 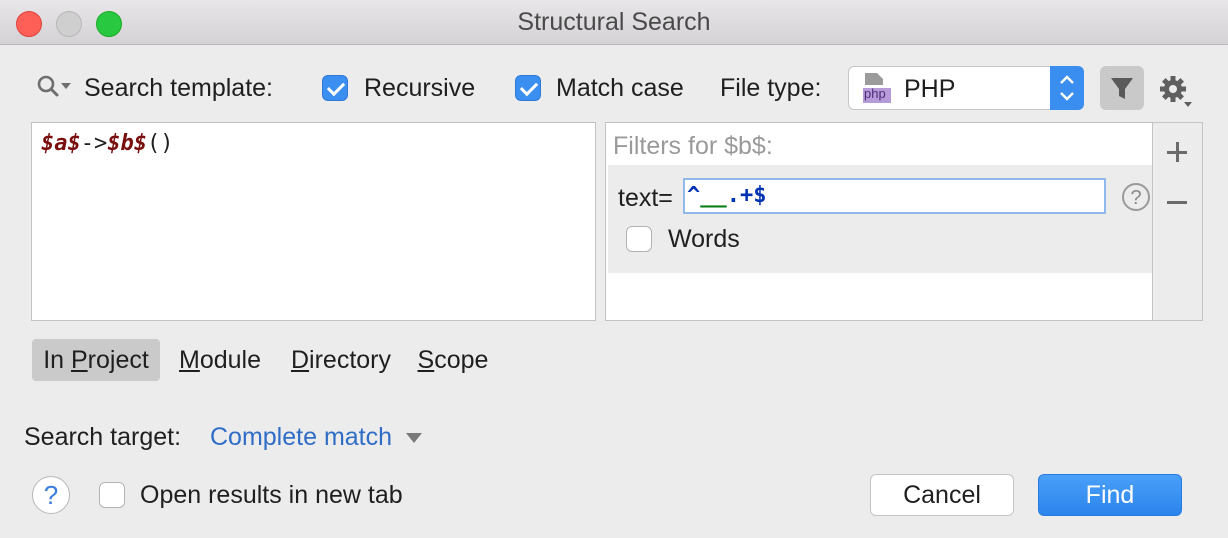 What do you see at coordinates (760, 195) in the screenshot?
I see `regex-token: $` at bounding box center [760, 195].